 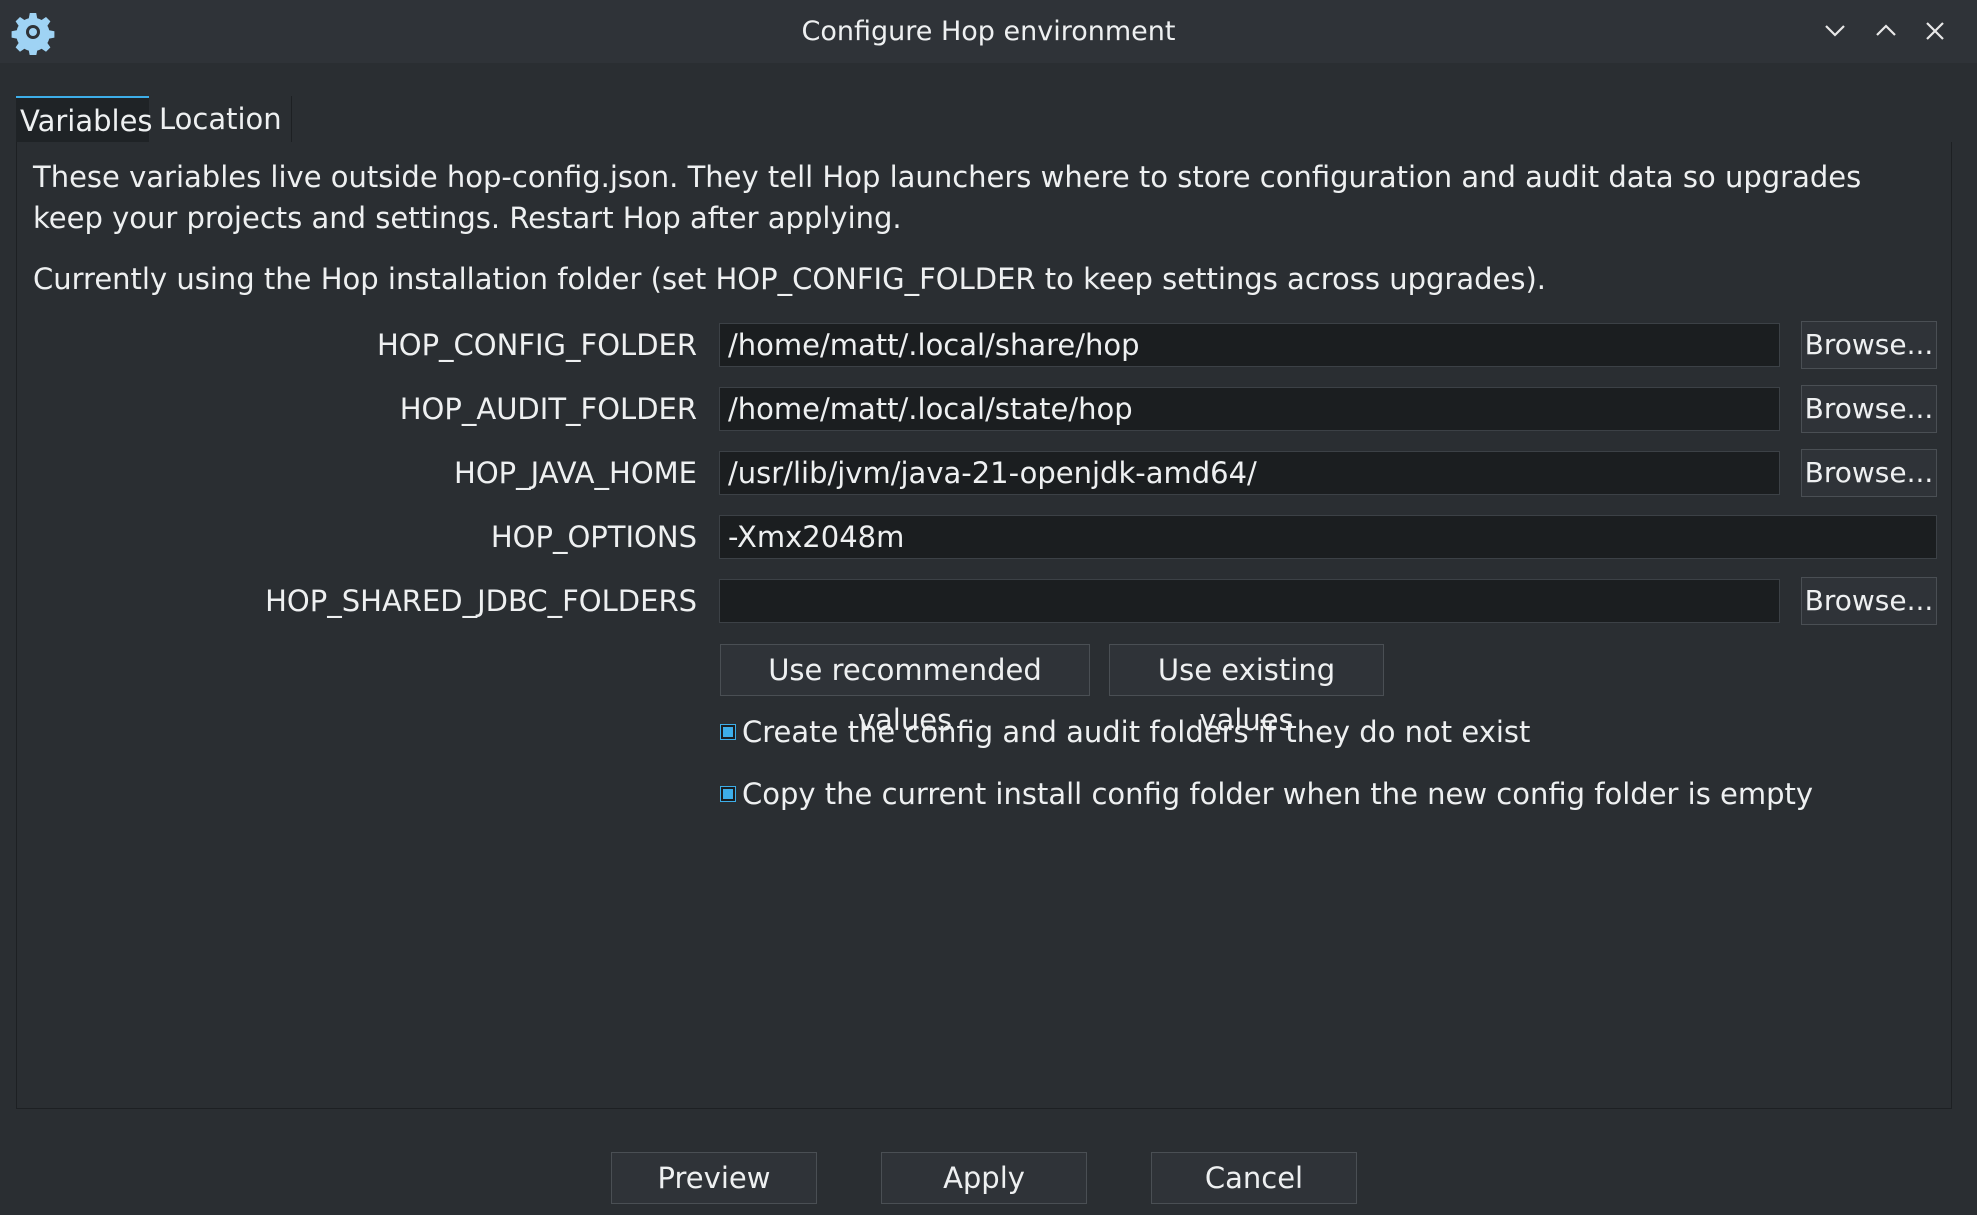 What do you see at coordinates (481, 601) in the screenshot?
I see `hop-shared-jdbc-folders-label: HOP_SHARED_JDBC_FOLDERS` at bounding box center [481, 601].